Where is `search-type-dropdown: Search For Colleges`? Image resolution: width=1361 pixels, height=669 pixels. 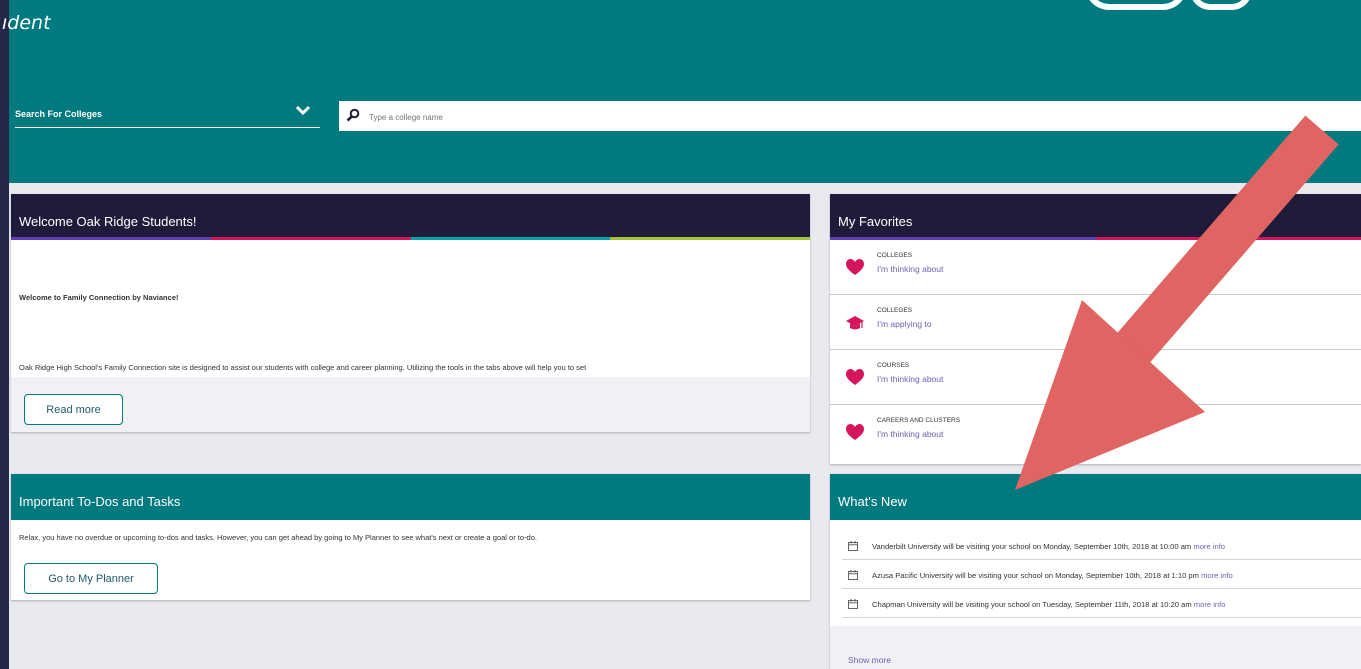
search-type-dropdown: Search For Colleges is located at coordinates (167, 114).